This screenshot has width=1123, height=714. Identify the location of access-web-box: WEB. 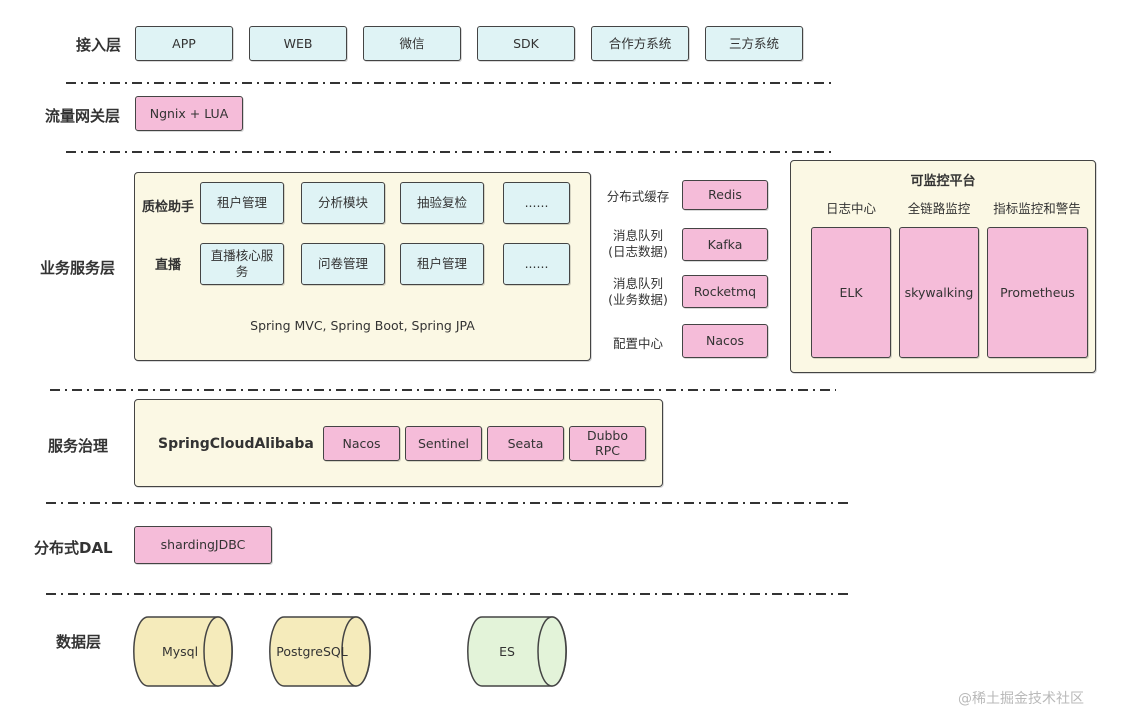
(298, 43).